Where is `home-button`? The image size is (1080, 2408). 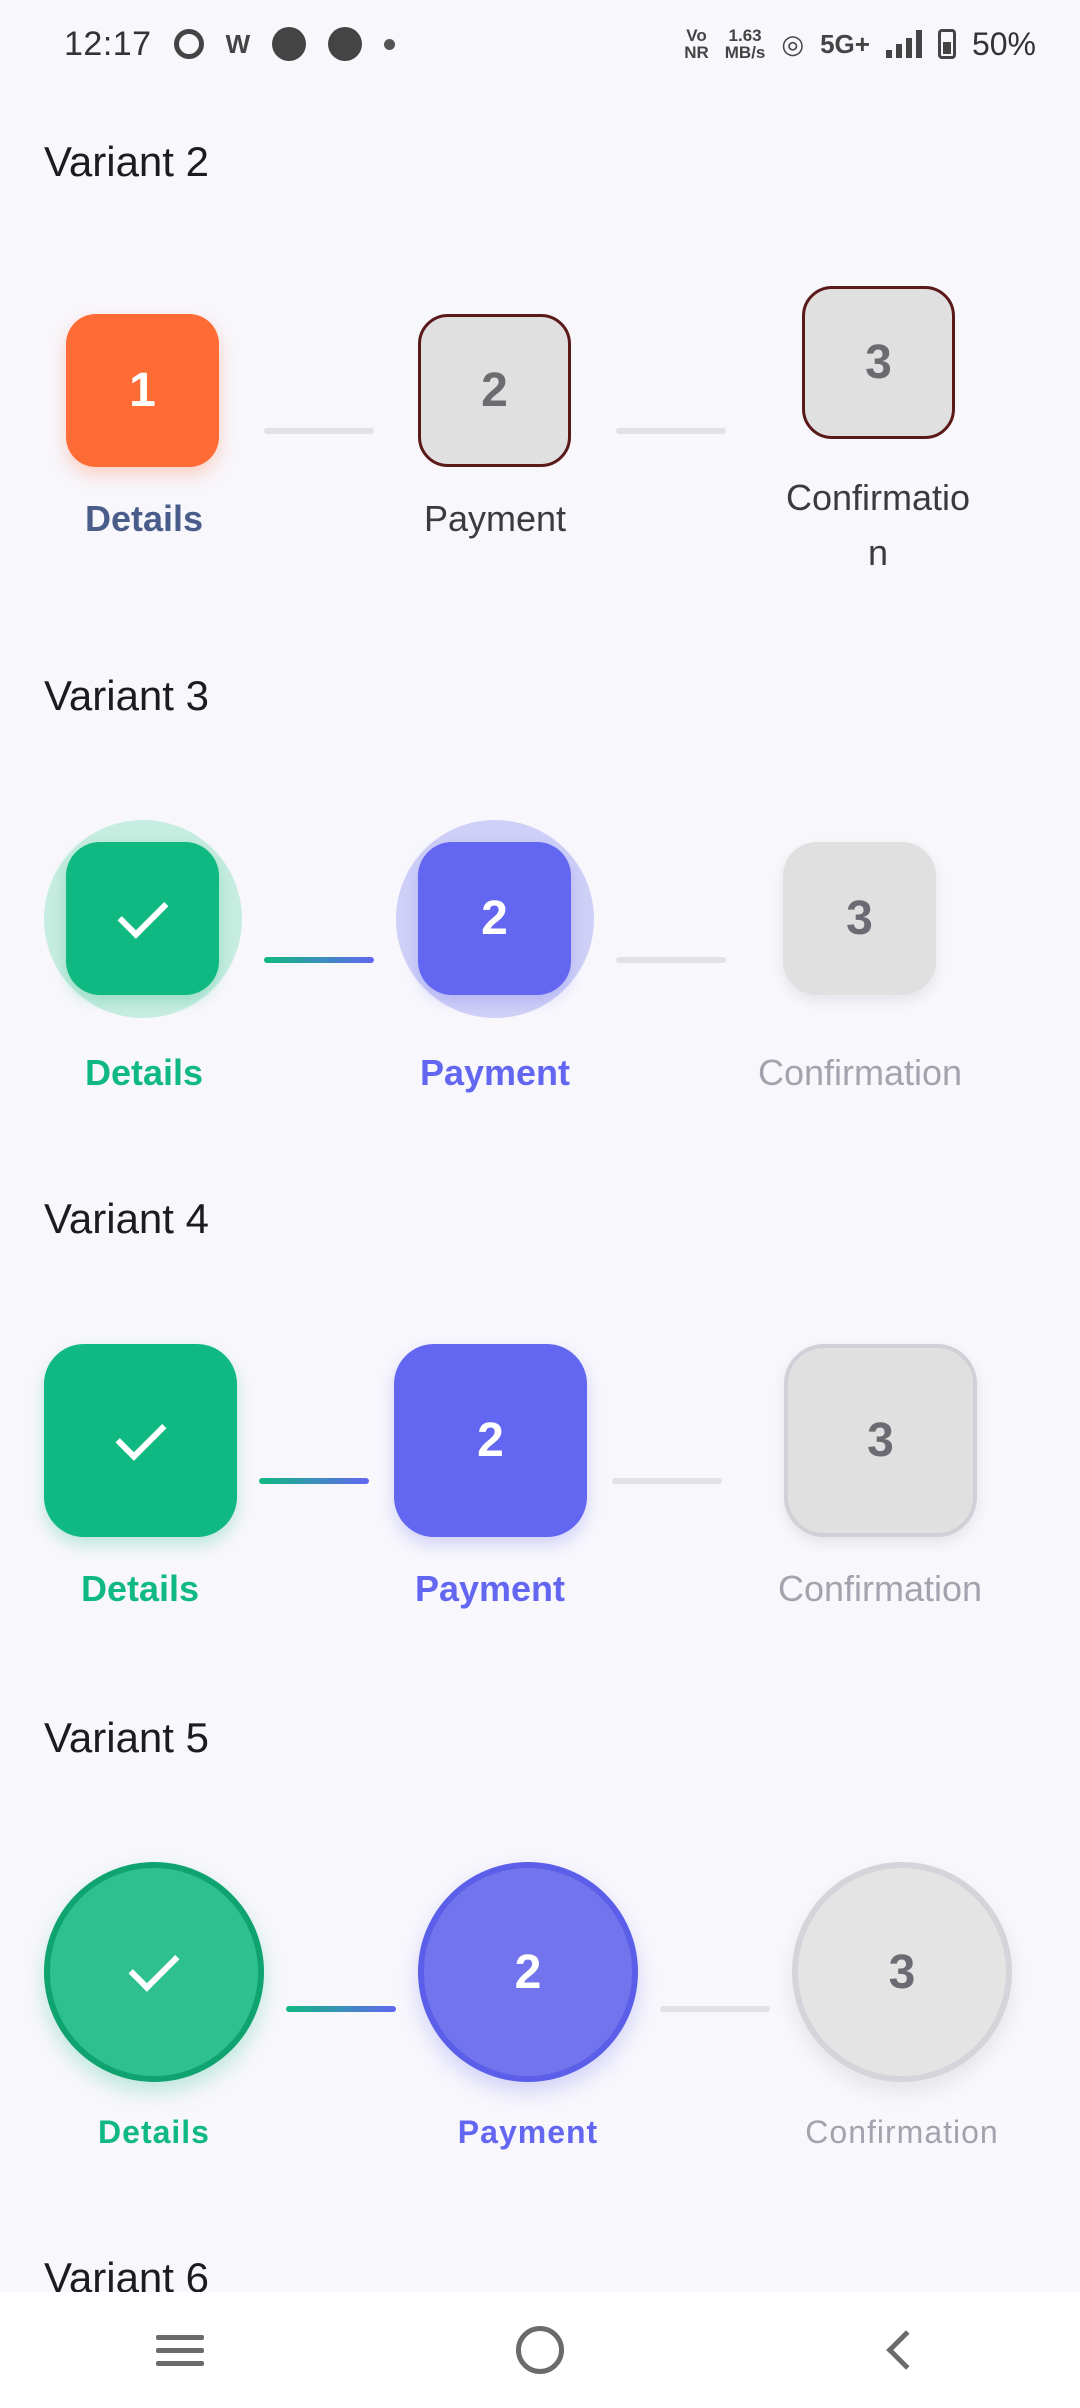 home-button is located at coordinates (540, 2350).